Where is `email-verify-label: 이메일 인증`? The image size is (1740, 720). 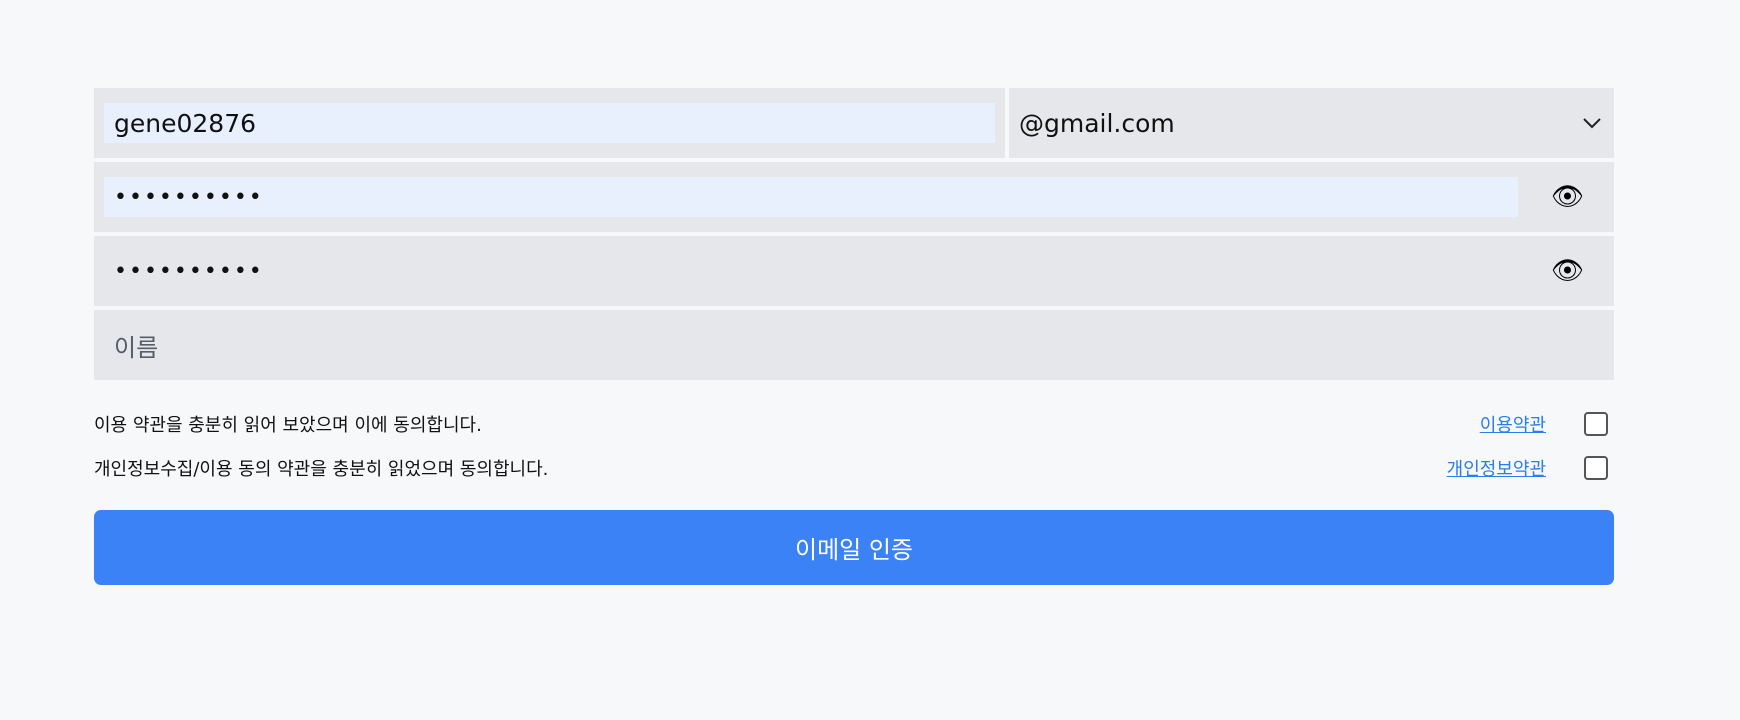 email-verify-label: 이메일 인증 is located at coordinates (854, 550).